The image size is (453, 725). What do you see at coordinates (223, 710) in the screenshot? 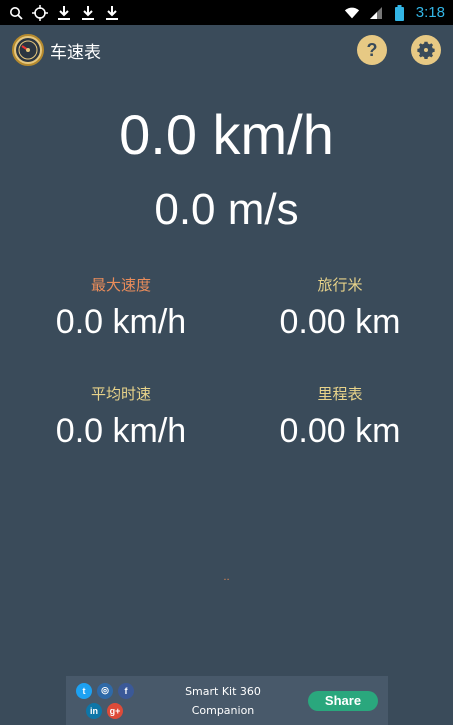
I see `ad-line2: Companion` at bounding box center [223, 710].